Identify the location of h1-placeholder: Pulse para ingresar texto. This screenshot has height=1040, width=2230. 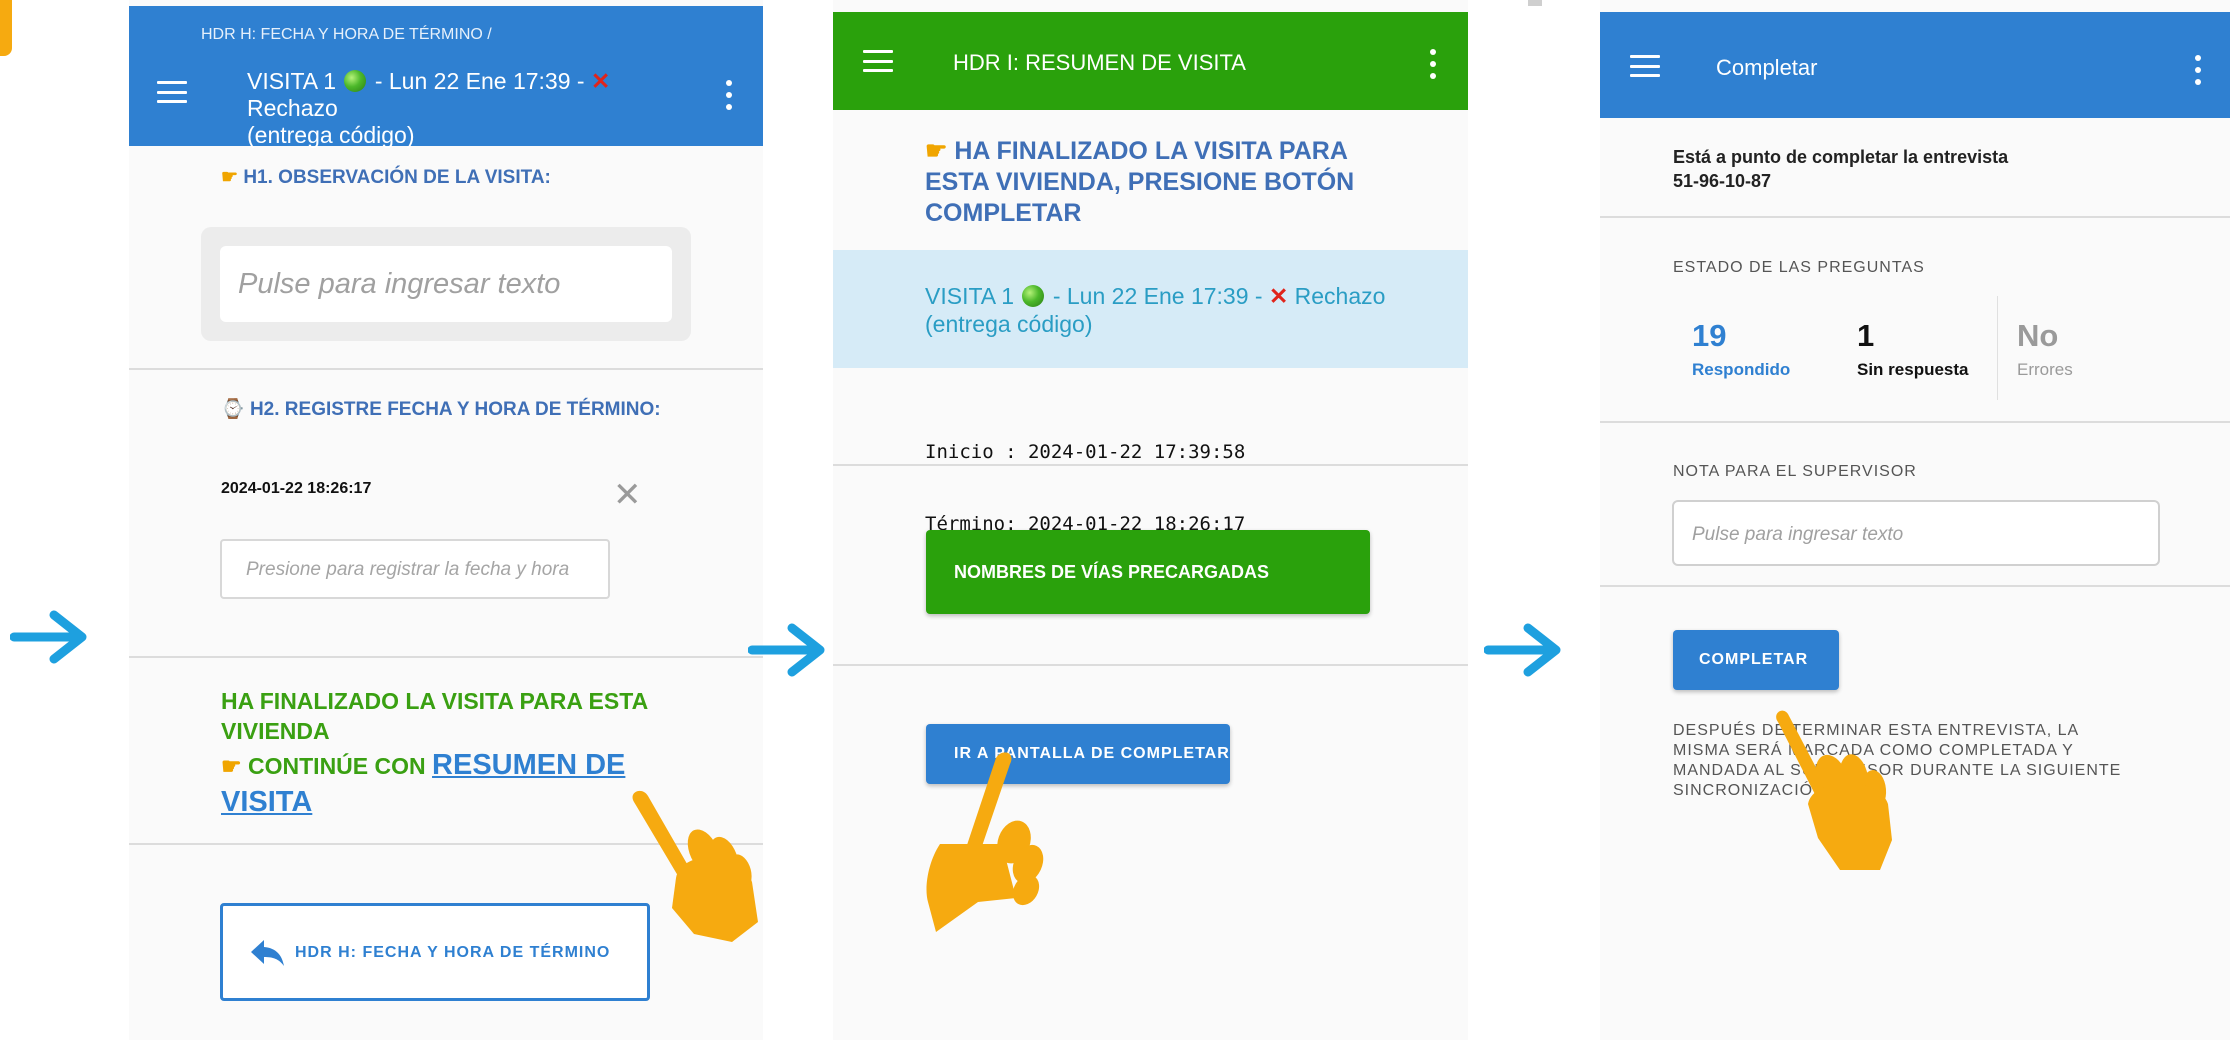
(399, 284).